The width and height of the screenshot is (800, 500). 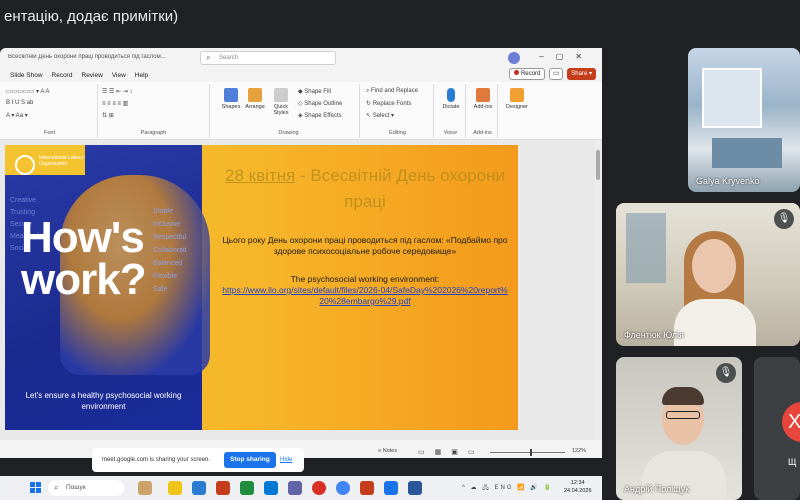 What do you see at coordinates (566, 56) in the screenshot?
I see `window-controls: –▢✕` at bounding box center [566, 56].